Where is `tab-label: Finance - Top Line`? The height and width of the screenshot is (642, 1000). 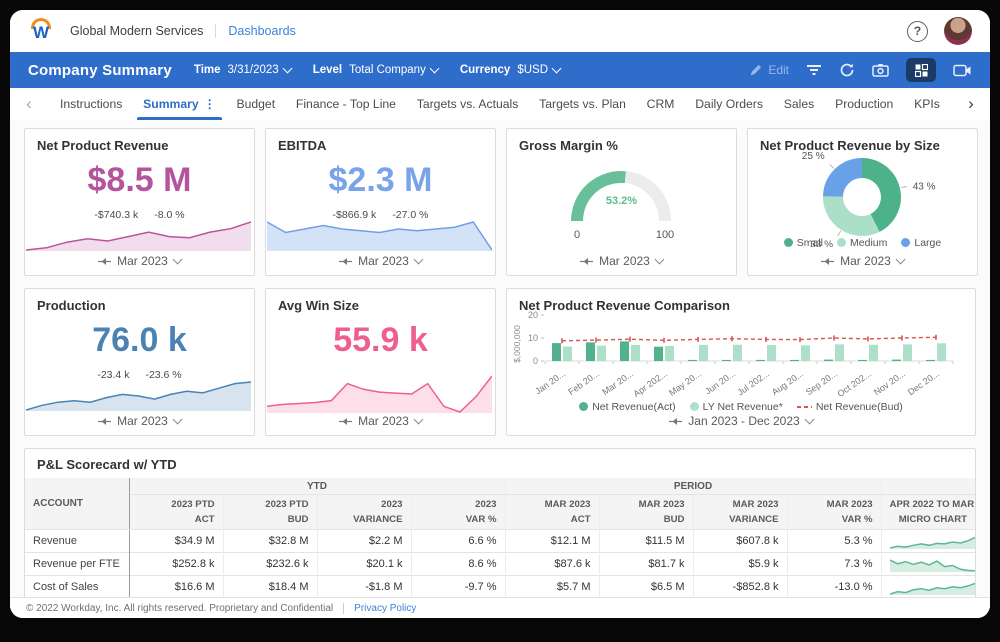
tab-label: Finance - Top Line is located at coordinates (345, 104).